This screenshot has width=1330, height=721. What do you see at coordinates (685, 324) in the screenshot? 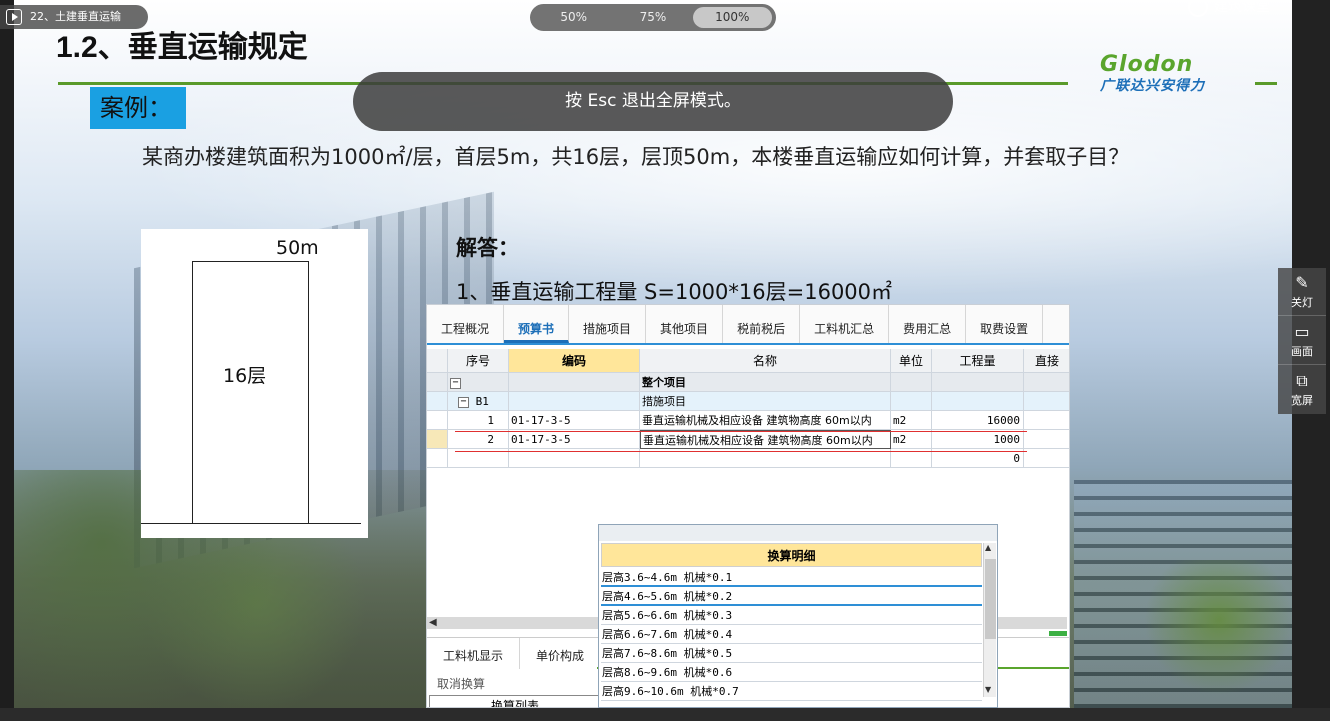
I see `tab-other-items: 其他项目` at bounding box center [685, 324].